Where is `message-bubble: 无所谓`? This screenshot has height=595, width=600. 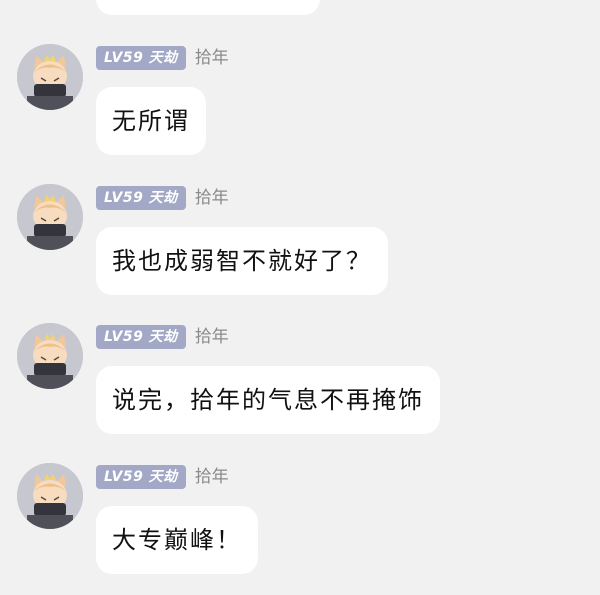 message-bubble: 无所谓 is located at coordinates (151, 121).